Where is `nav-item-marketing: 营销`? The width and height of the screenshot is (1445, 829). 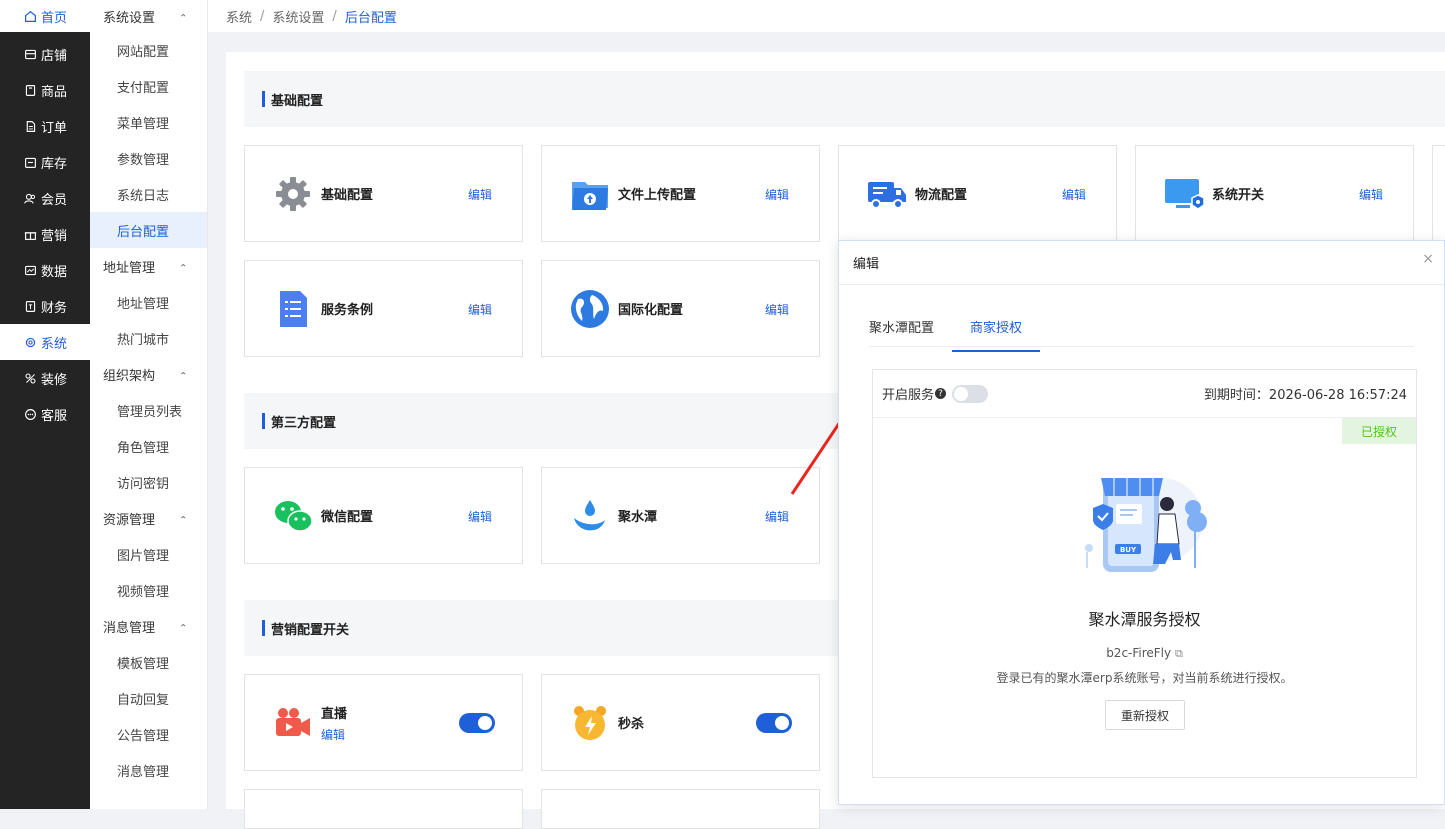
nav-item-marketing: 营销 is located at coordinates (45, 234).